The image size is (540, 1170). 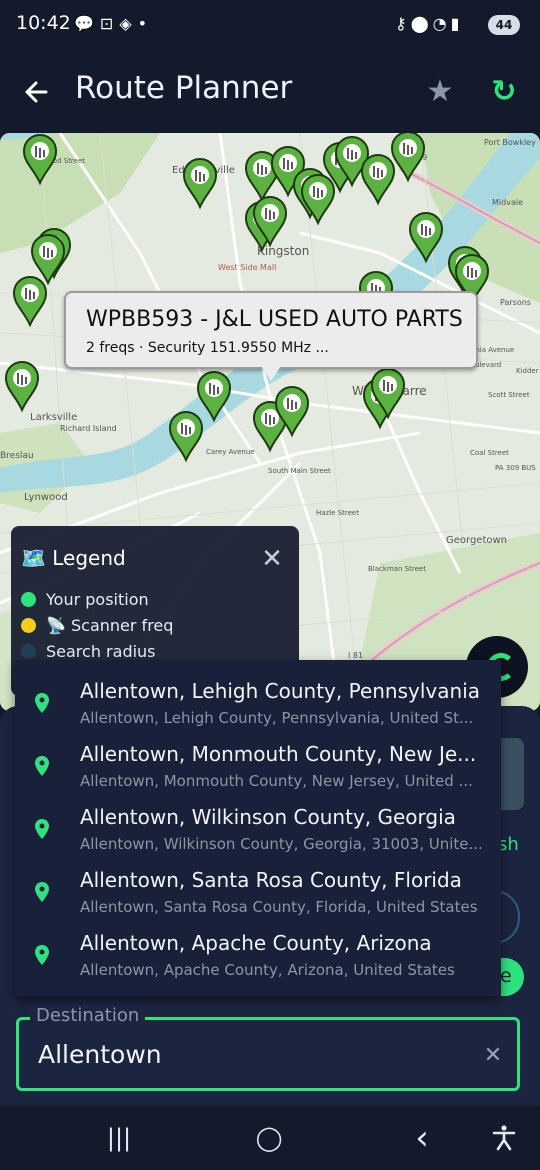 I want to click on nav-back-button: ‹, so click(x=422, y=1138).